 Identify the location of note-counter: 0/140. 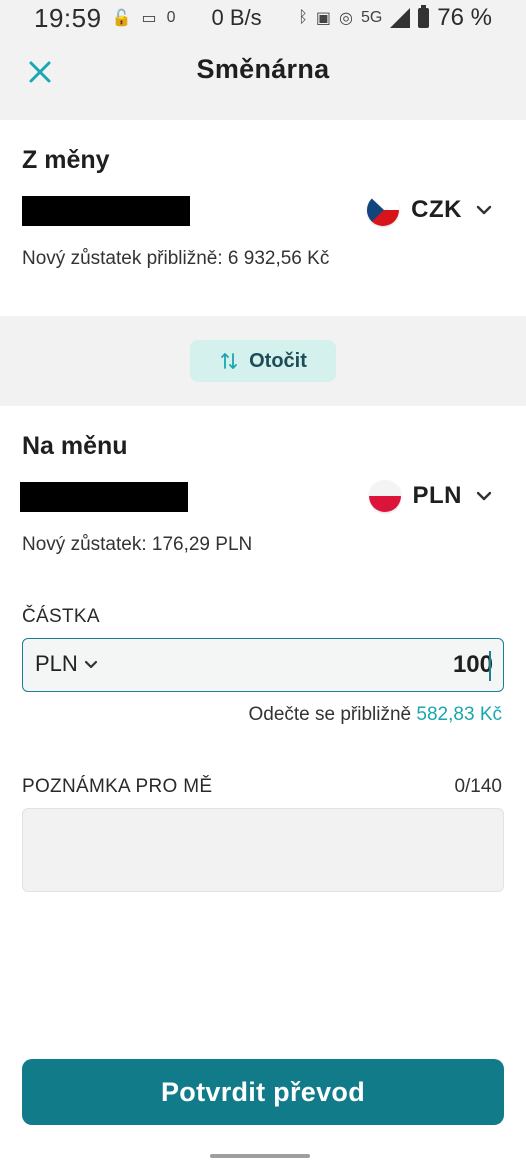
(478, 786).